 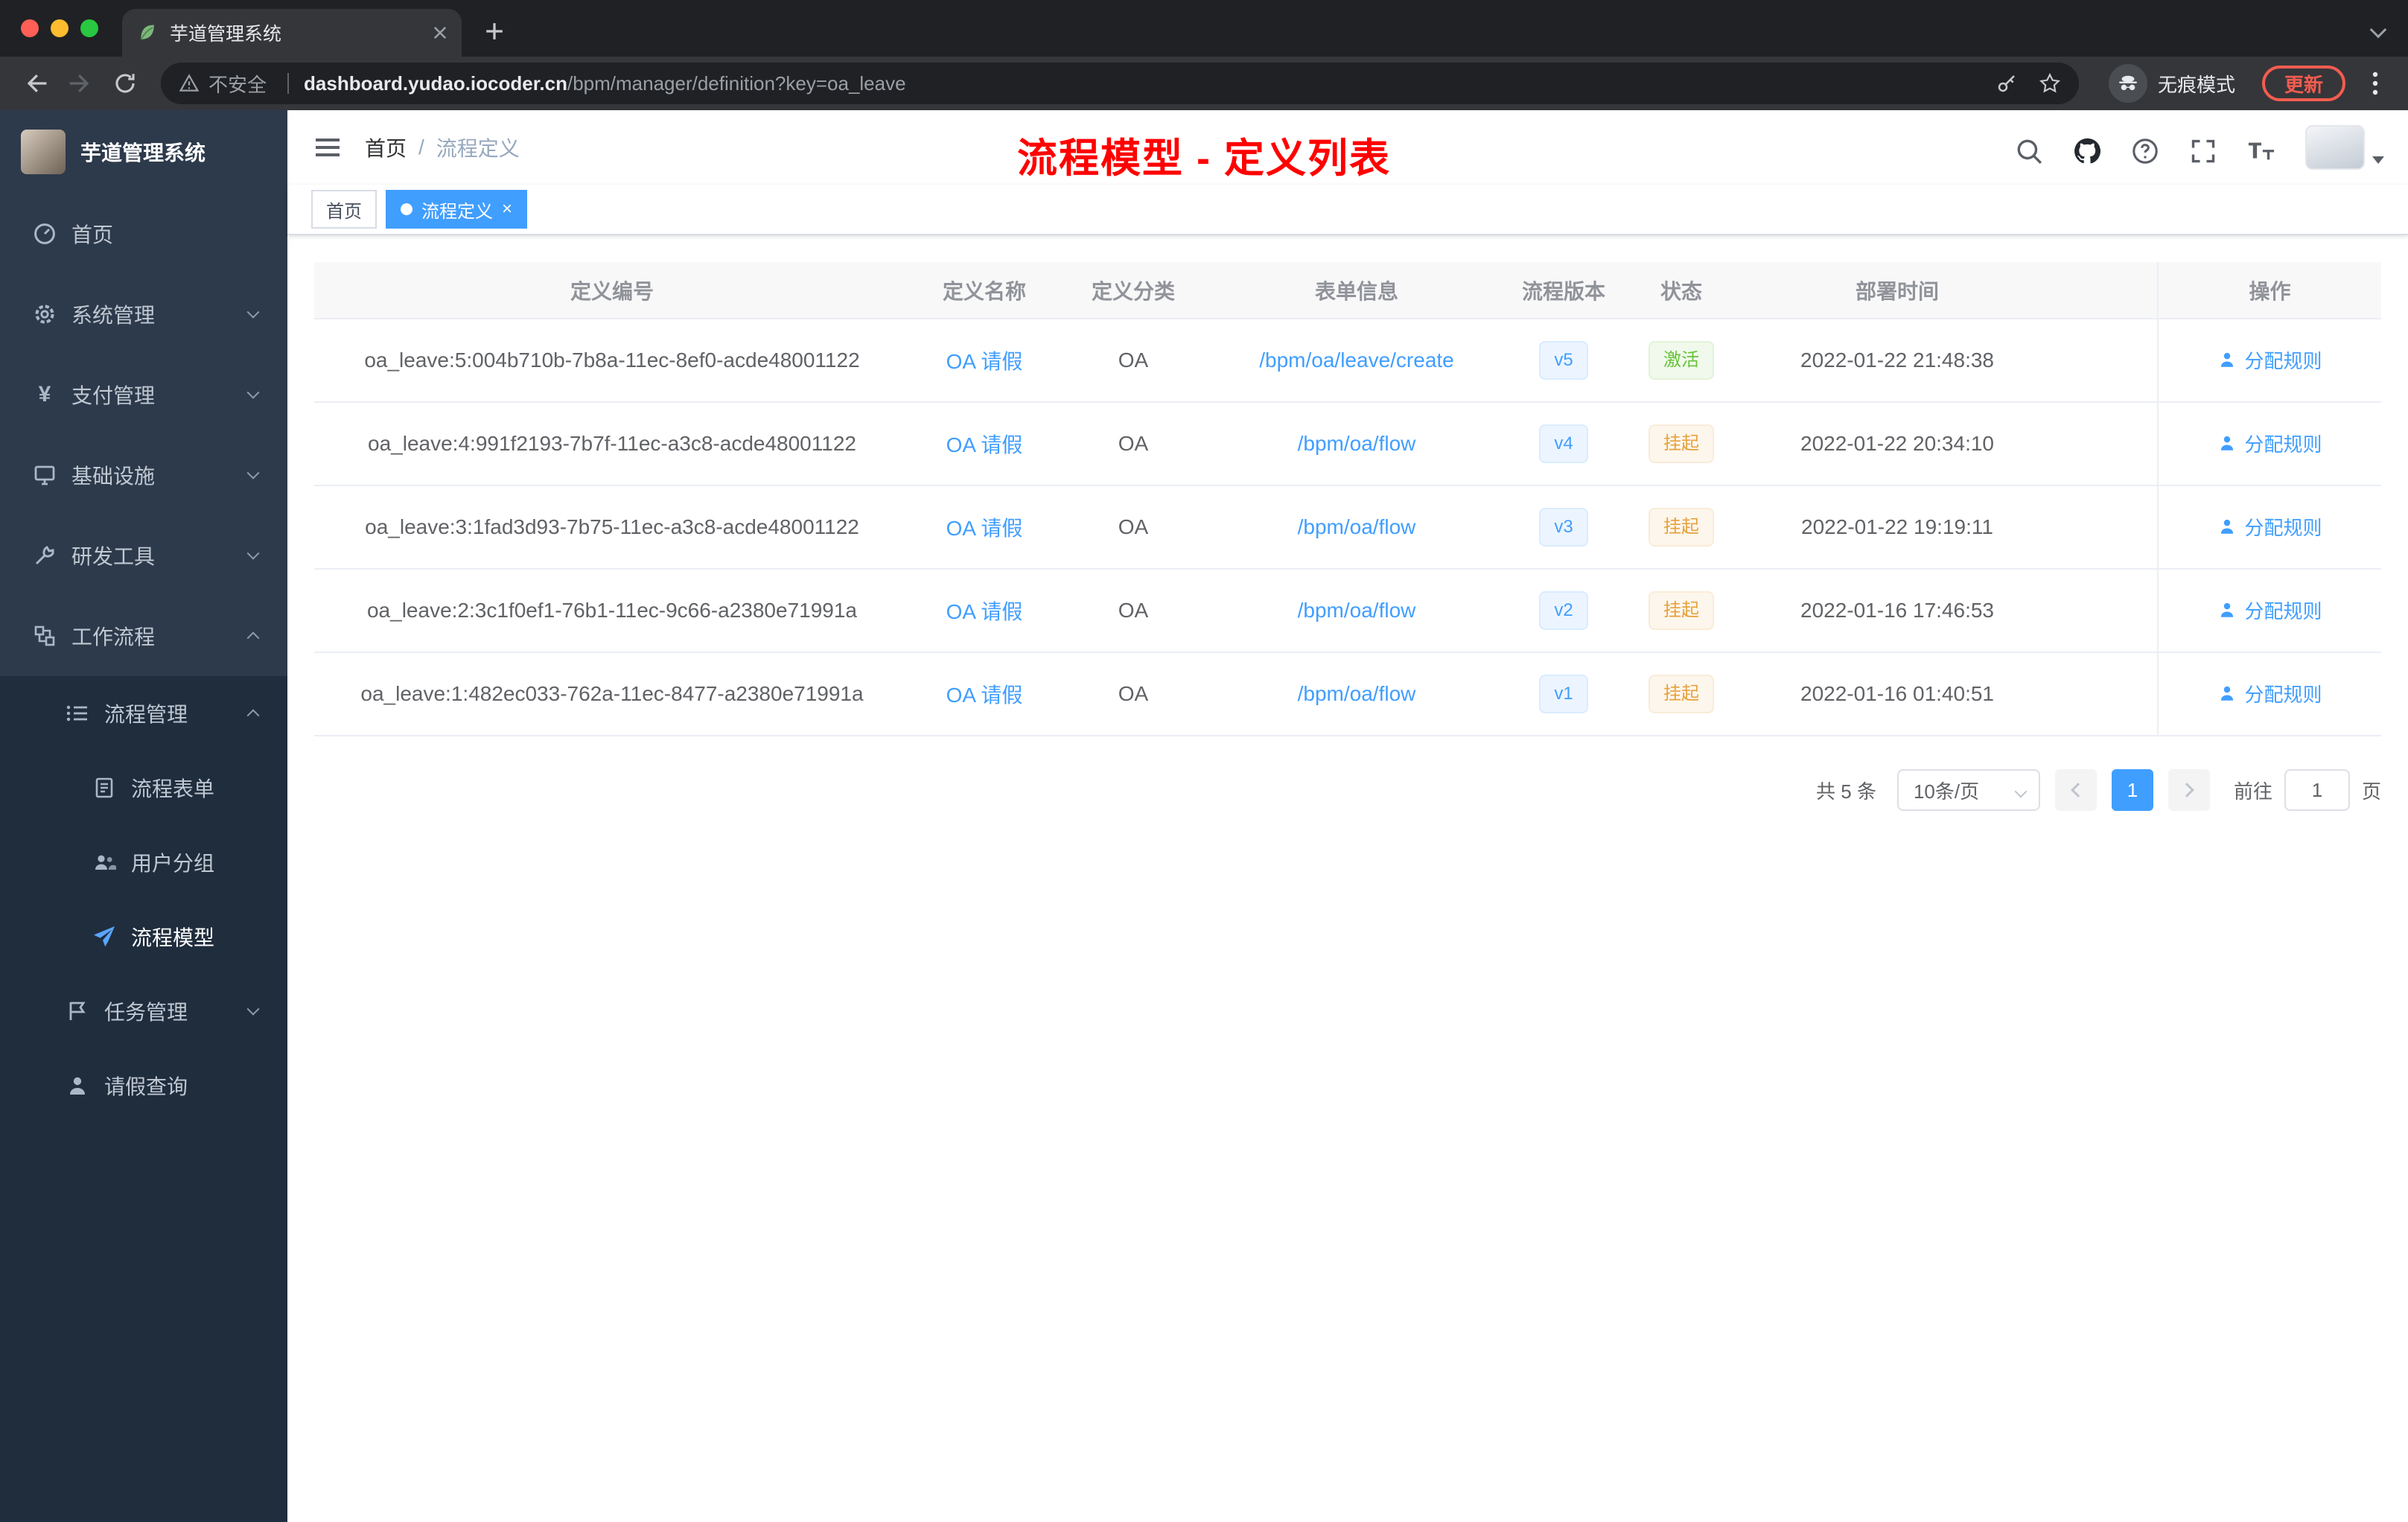 I want to click on breadcrumb-current: 流程定义, so click(x=478, y=148).